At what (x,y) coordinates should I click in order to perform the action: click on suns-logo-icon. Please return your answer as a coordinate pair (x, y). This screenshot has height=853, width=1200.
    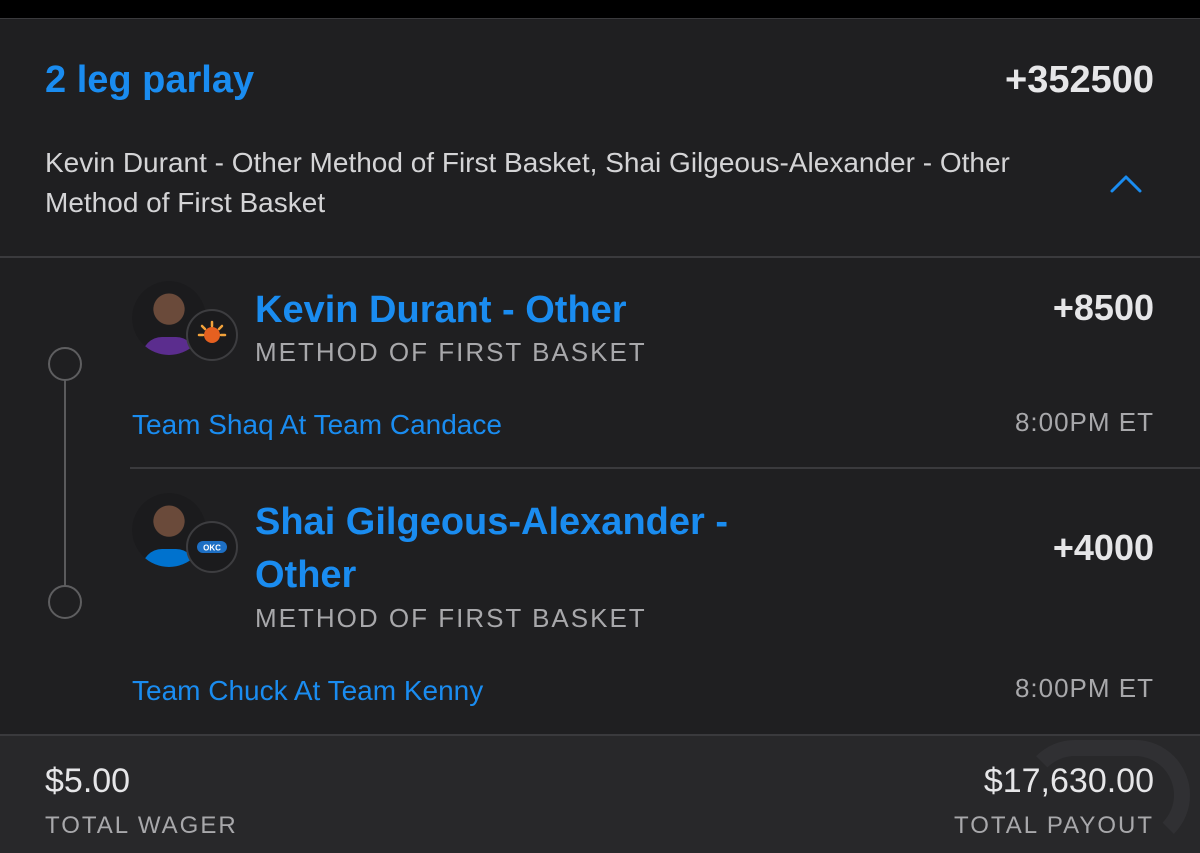
    Looking at the image, I should click on (212, 335).